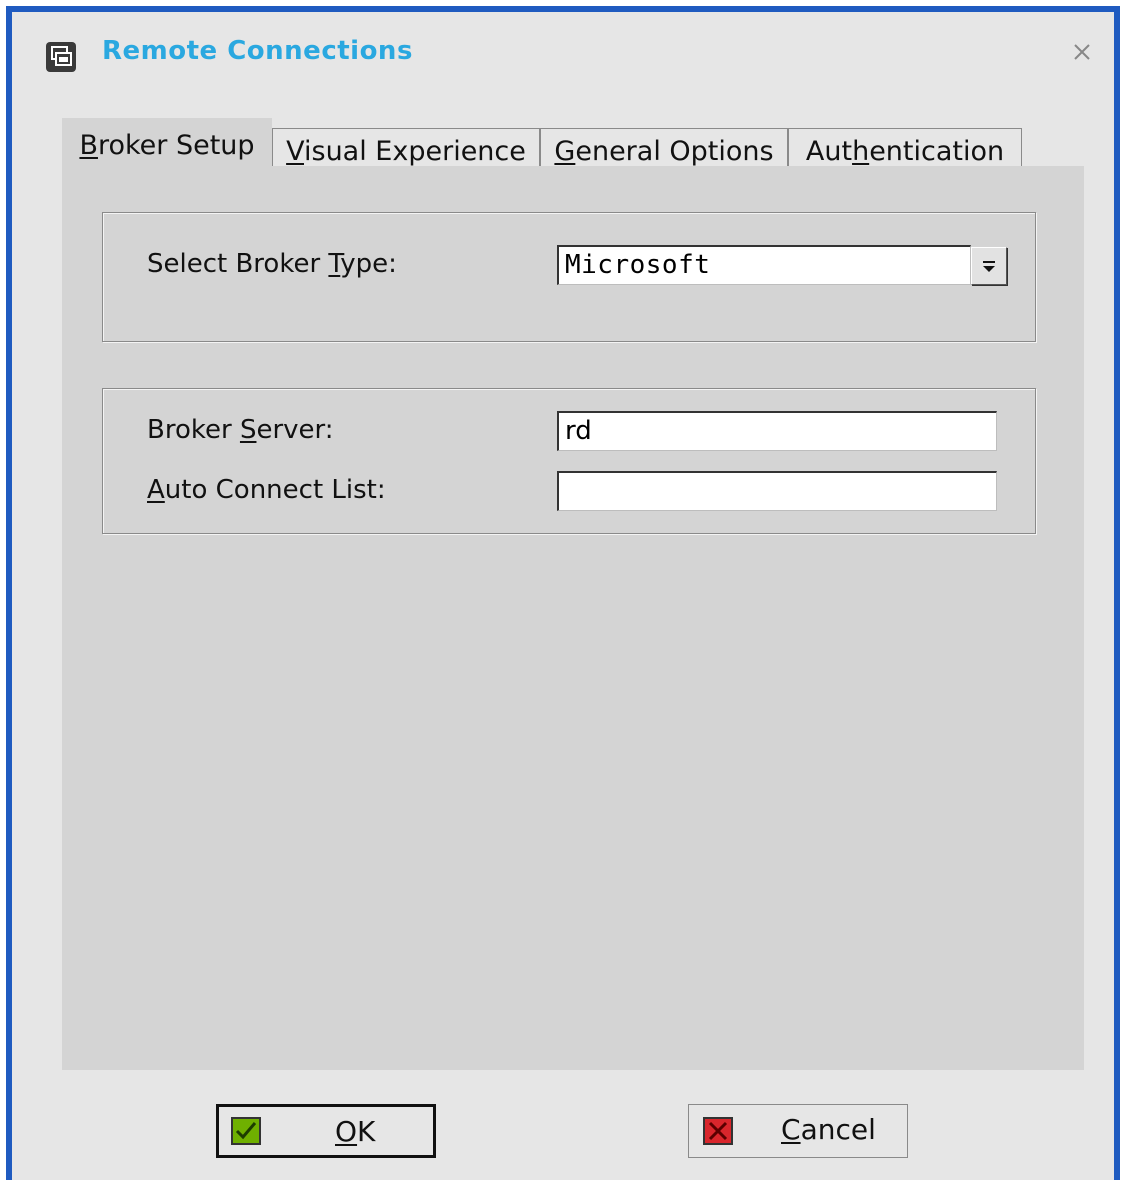 This screenshot has height=1180, width=1126. What do you see at coordinates (257, 51) in the screenshot?
I see `window-title: Remote Connections` at bounding box center [257, 51].